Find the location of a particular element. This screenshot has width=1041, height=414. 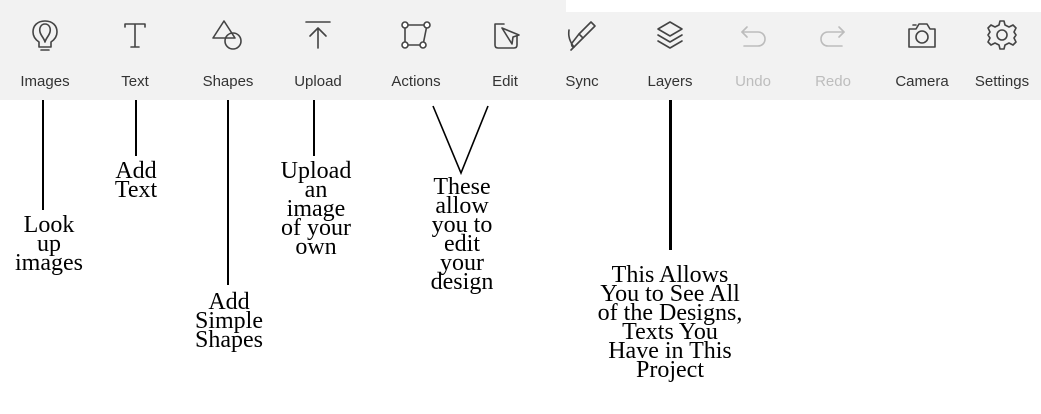

sync-label: Sync is located at coordinates (582, 81).